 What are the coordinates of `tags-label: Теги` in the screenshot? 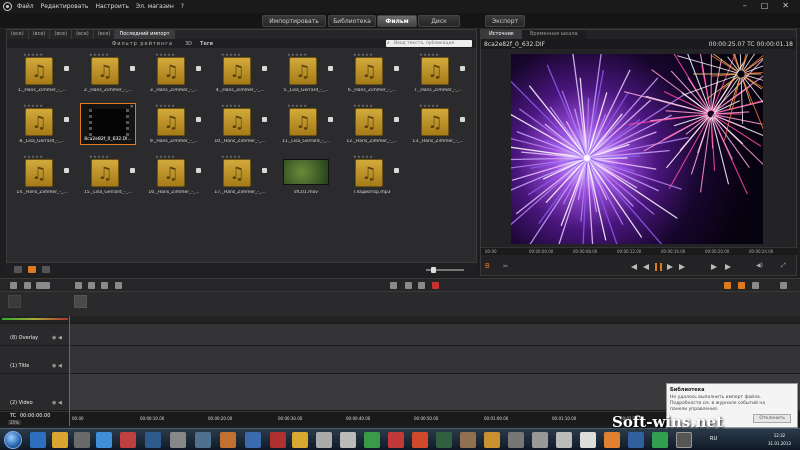 It's located at (206, 44).